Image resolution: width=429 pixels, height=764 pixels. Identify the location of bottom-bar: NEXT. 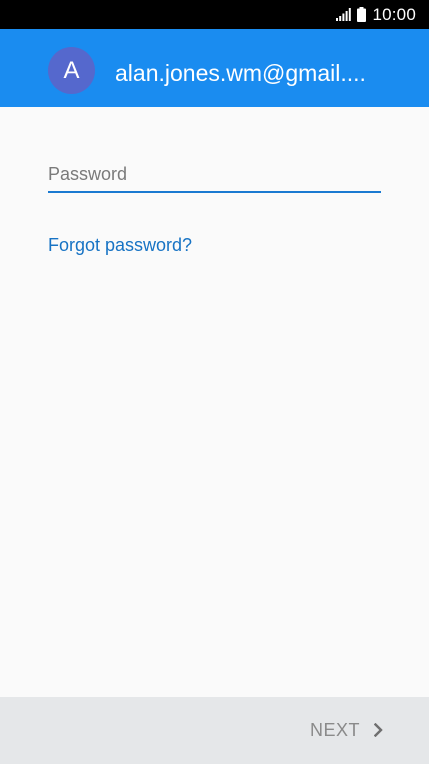
(214, 730).